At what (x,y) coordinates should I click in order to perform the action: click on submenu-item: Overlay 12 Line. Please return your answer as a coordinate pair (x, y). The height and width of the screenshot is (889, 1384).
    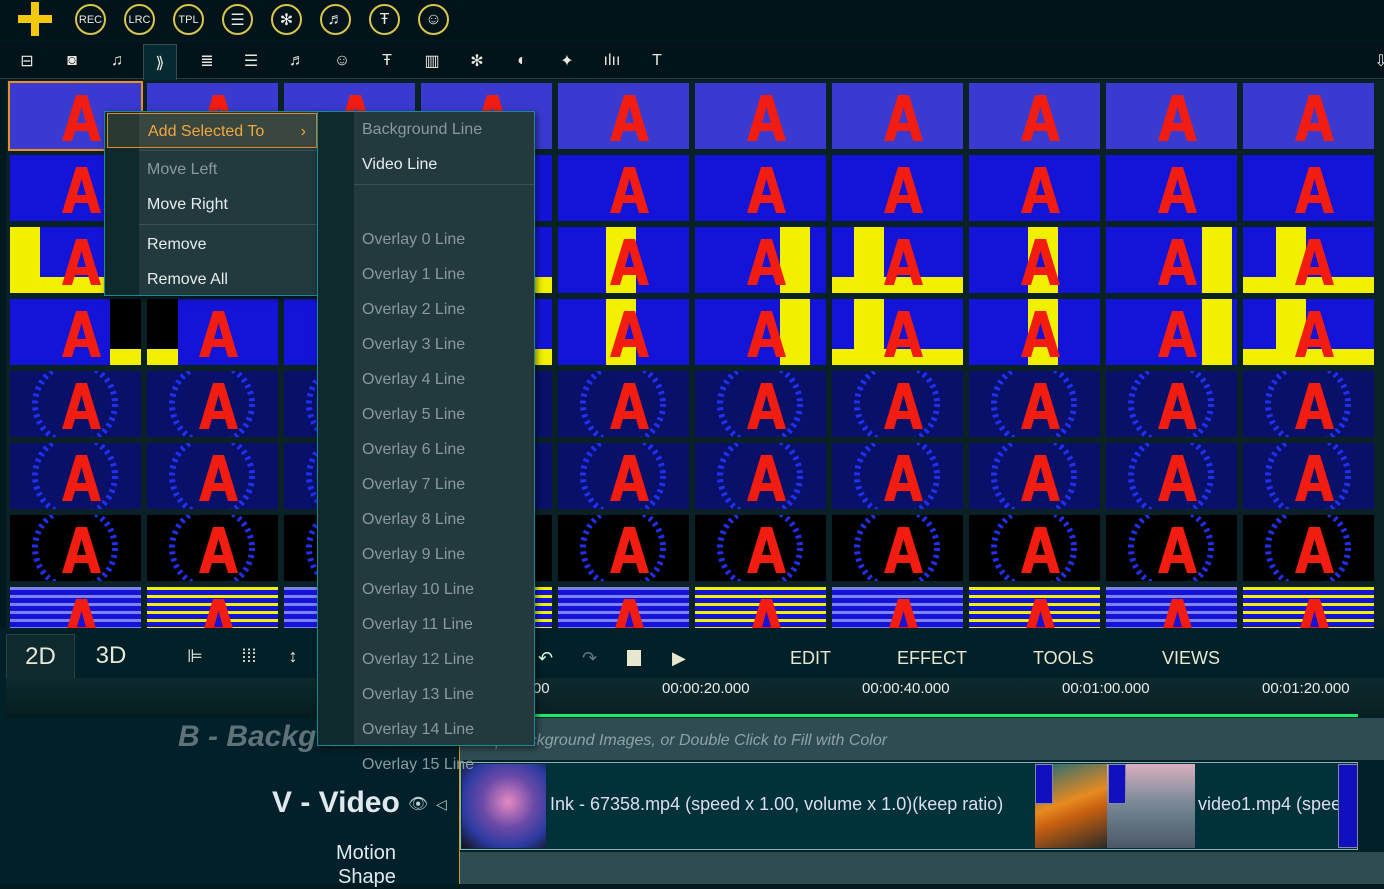
    Looking at the image, I should click on (444, 659).